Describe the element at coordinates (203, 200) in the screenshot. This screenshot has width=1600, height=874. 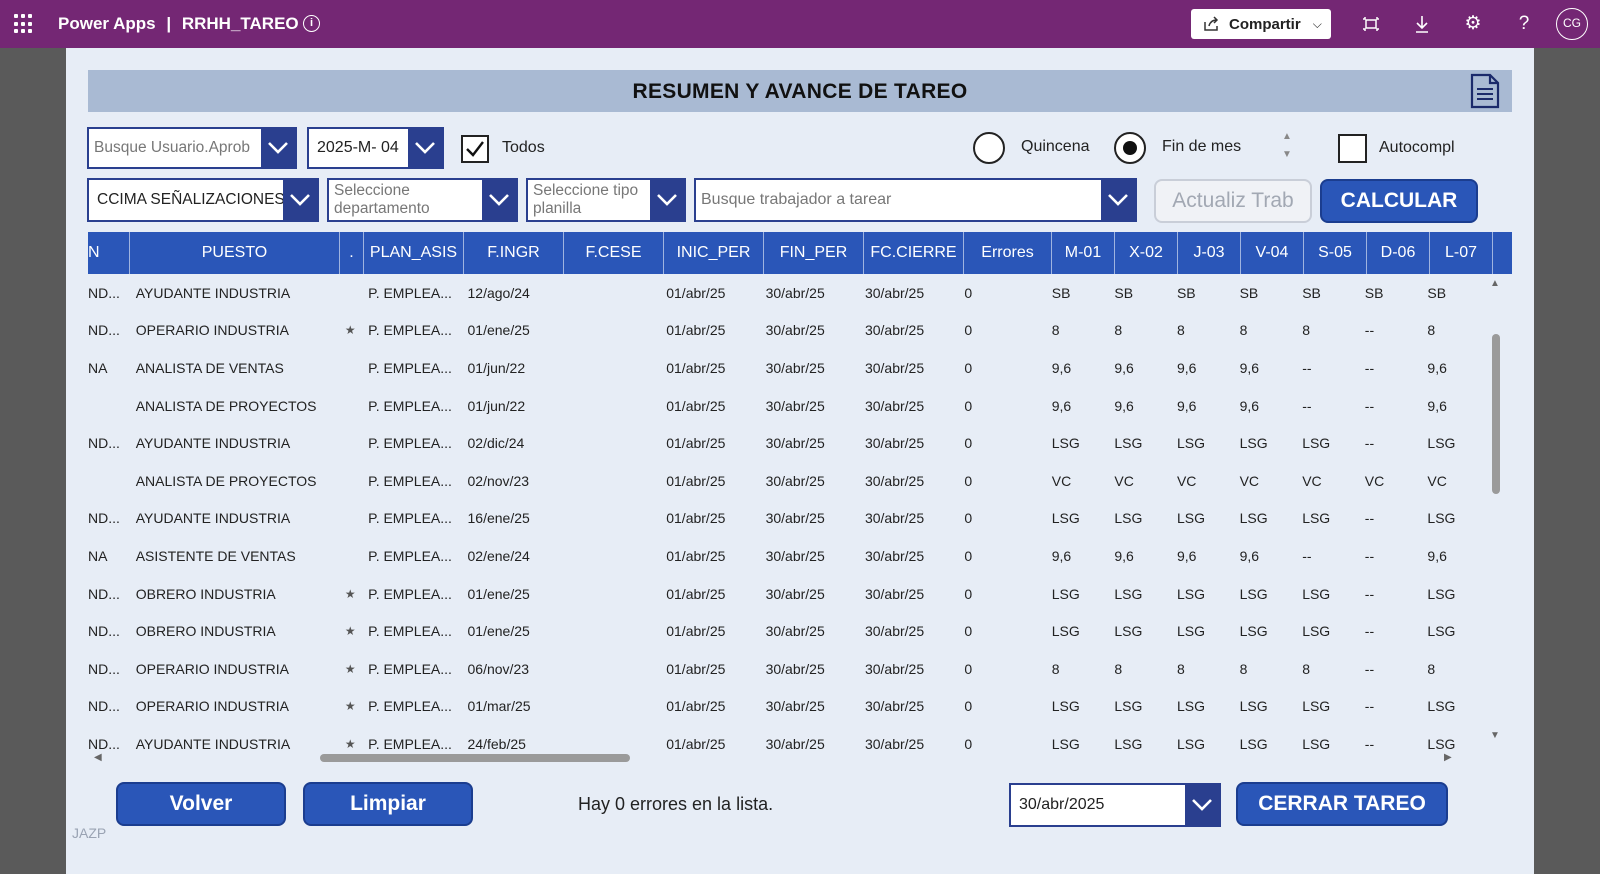
I see `company-dropdown: CCIMA SEÑALIZACIONES S` at that location.